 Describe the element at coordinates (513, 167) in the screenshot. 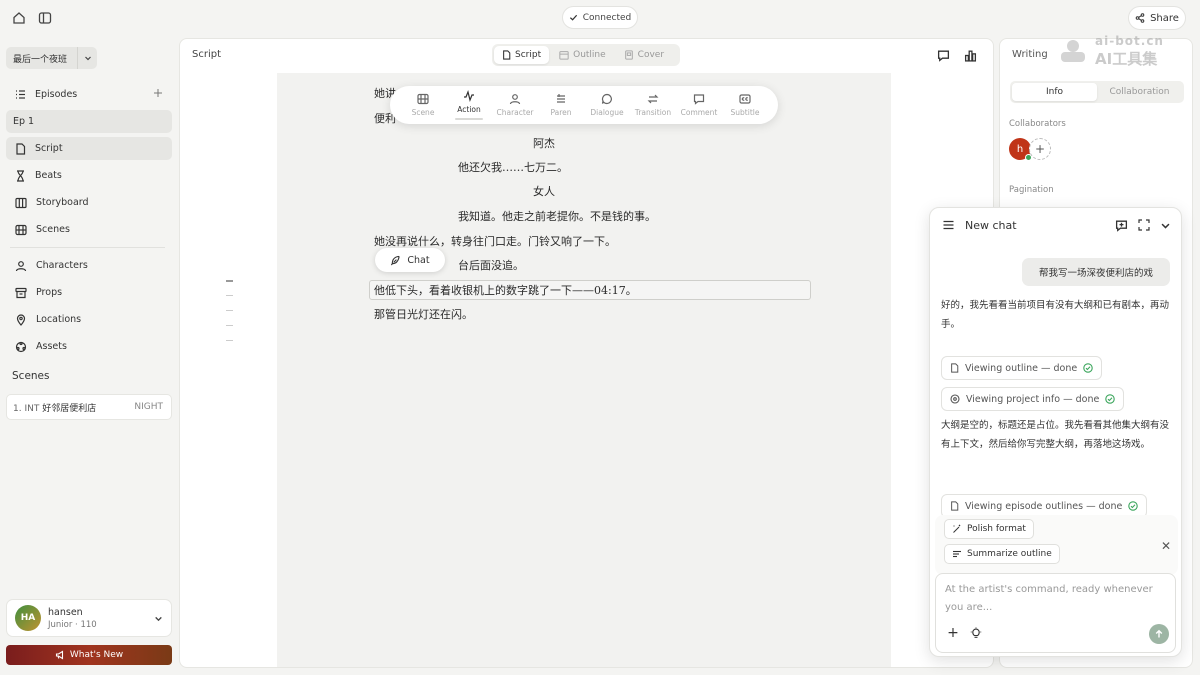

I see `dialogue-line: 他还欠我……七万二。` at that location.